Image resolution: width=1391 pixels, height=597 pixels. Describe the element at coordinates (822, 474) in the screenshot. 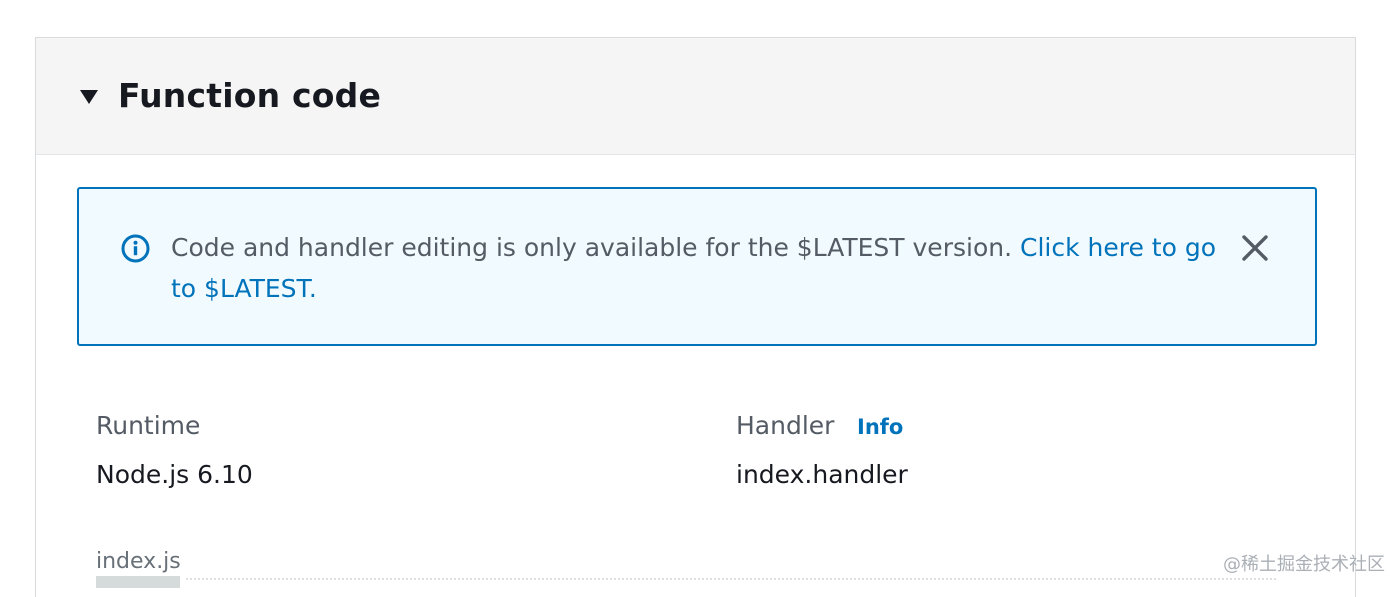

I see `handler-value: index.handler` at that location.